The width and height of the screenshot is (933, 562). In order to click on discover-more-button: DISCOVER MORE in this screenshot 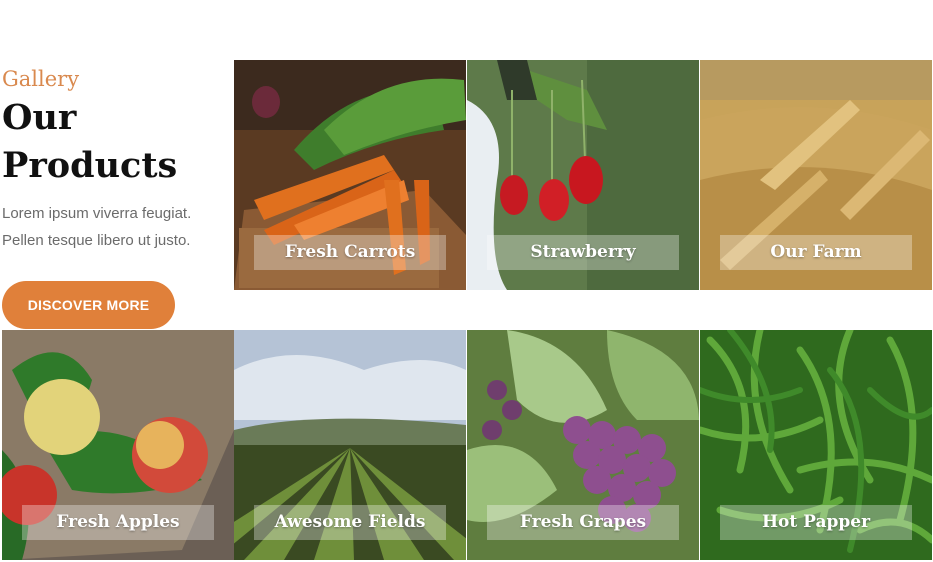, I will do `click(88, 305)`.